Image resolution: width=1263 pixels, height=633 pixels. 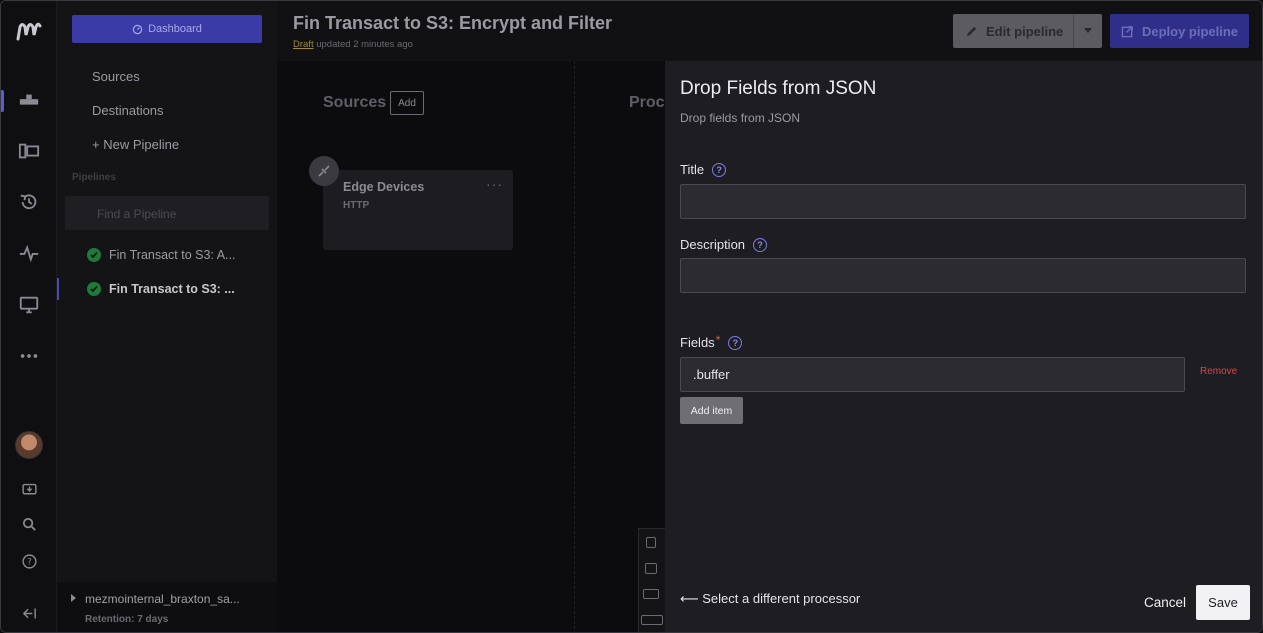 What do you see at coordinates (453, 23) in the screenshot?
I see `page-title: Fin Transact to S3: Encrypt and Filter` at bounding box center [453, 23].